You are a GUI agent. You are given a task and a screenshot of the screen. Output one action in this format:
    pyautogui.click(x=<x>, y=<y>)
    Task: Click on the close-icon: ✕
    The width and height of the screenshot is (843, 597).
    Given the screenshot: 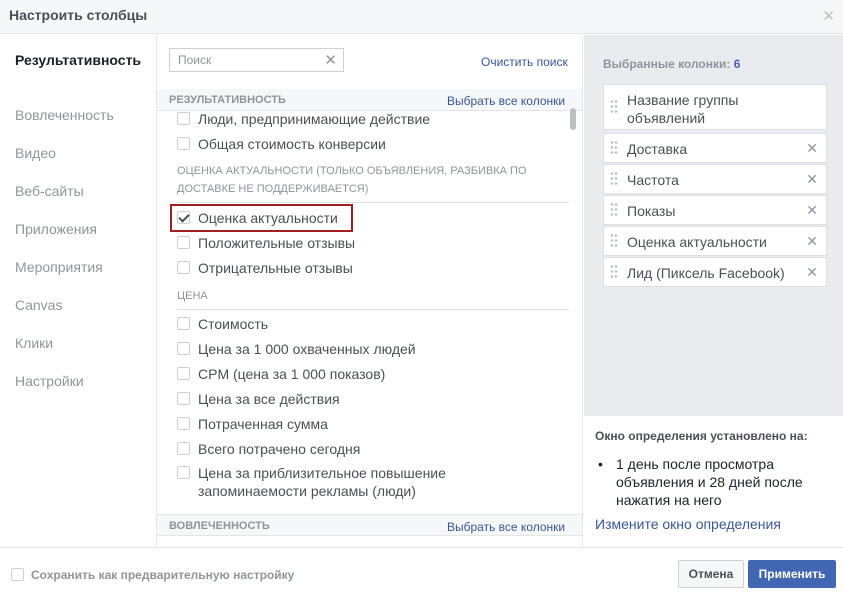 What is the action you would take?
    pyautogui.click(x=828, y=16)
    